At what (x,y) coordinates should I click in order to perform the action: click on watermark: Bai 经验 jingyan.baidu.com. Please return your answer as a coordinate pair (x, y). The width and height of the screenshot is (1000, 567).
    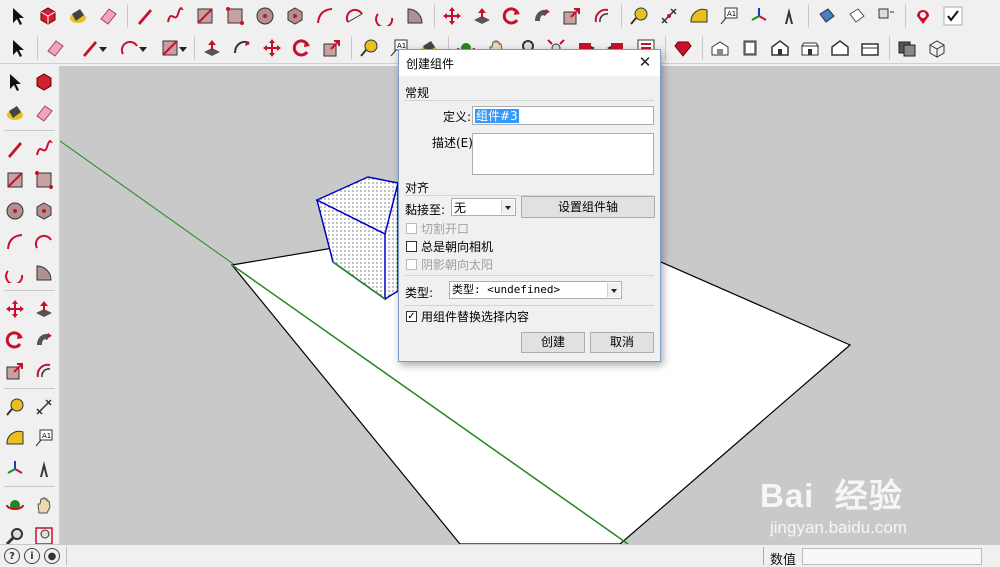
    Looking at the image, I should click on (880, 504).